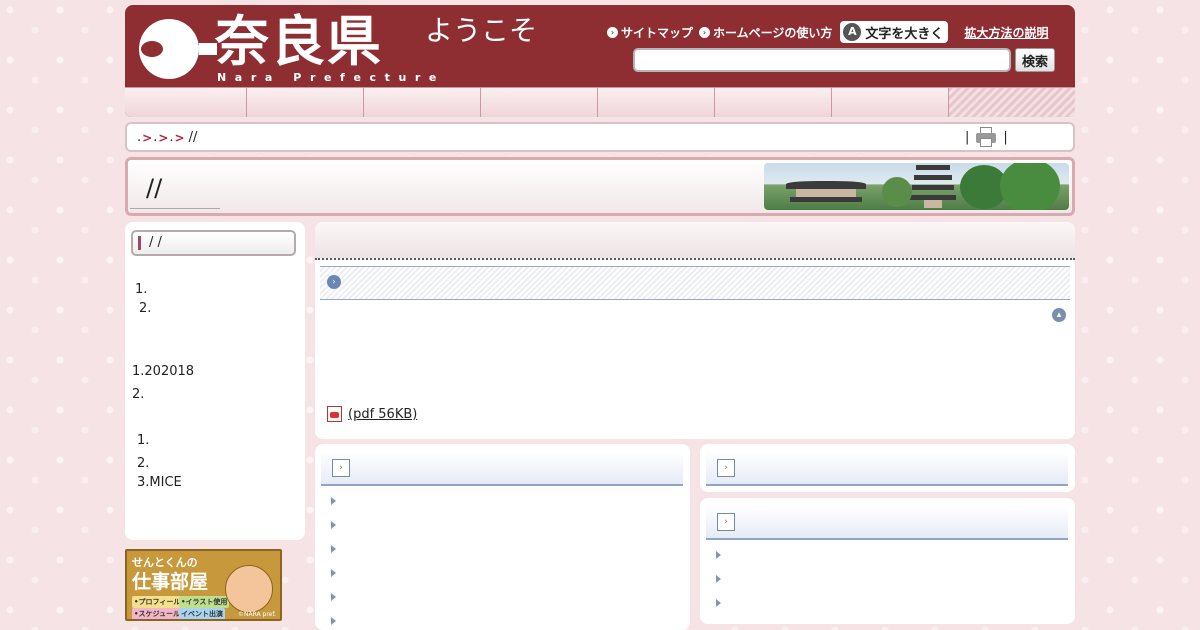  I want to click on sidebar-heading: / /, so click(213, 243).